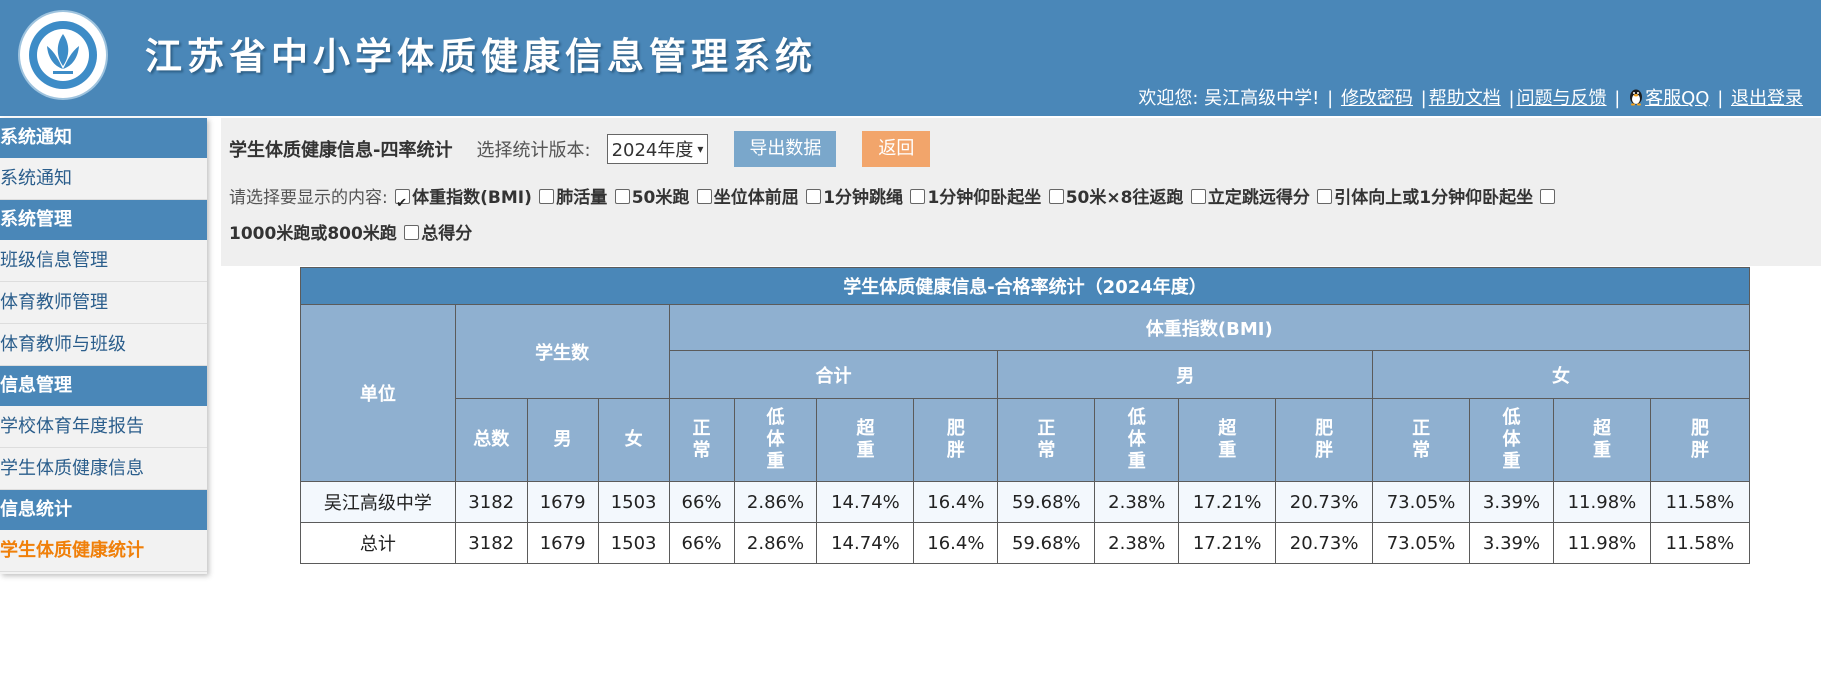  What do you see at coordinates (103, 138) in the screenshot?
I see `sidebar-group-notice: 系统通知` at bounding box center [103, 138].